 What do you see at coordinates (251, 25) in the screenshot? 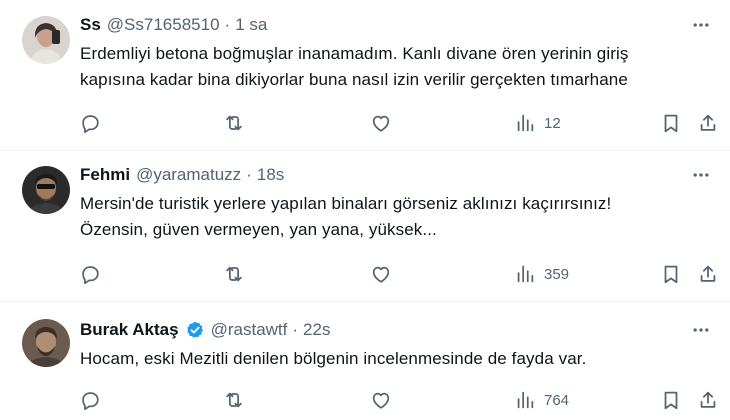
I see `timestamp: 1 sa` at bounding box center [251, 25].